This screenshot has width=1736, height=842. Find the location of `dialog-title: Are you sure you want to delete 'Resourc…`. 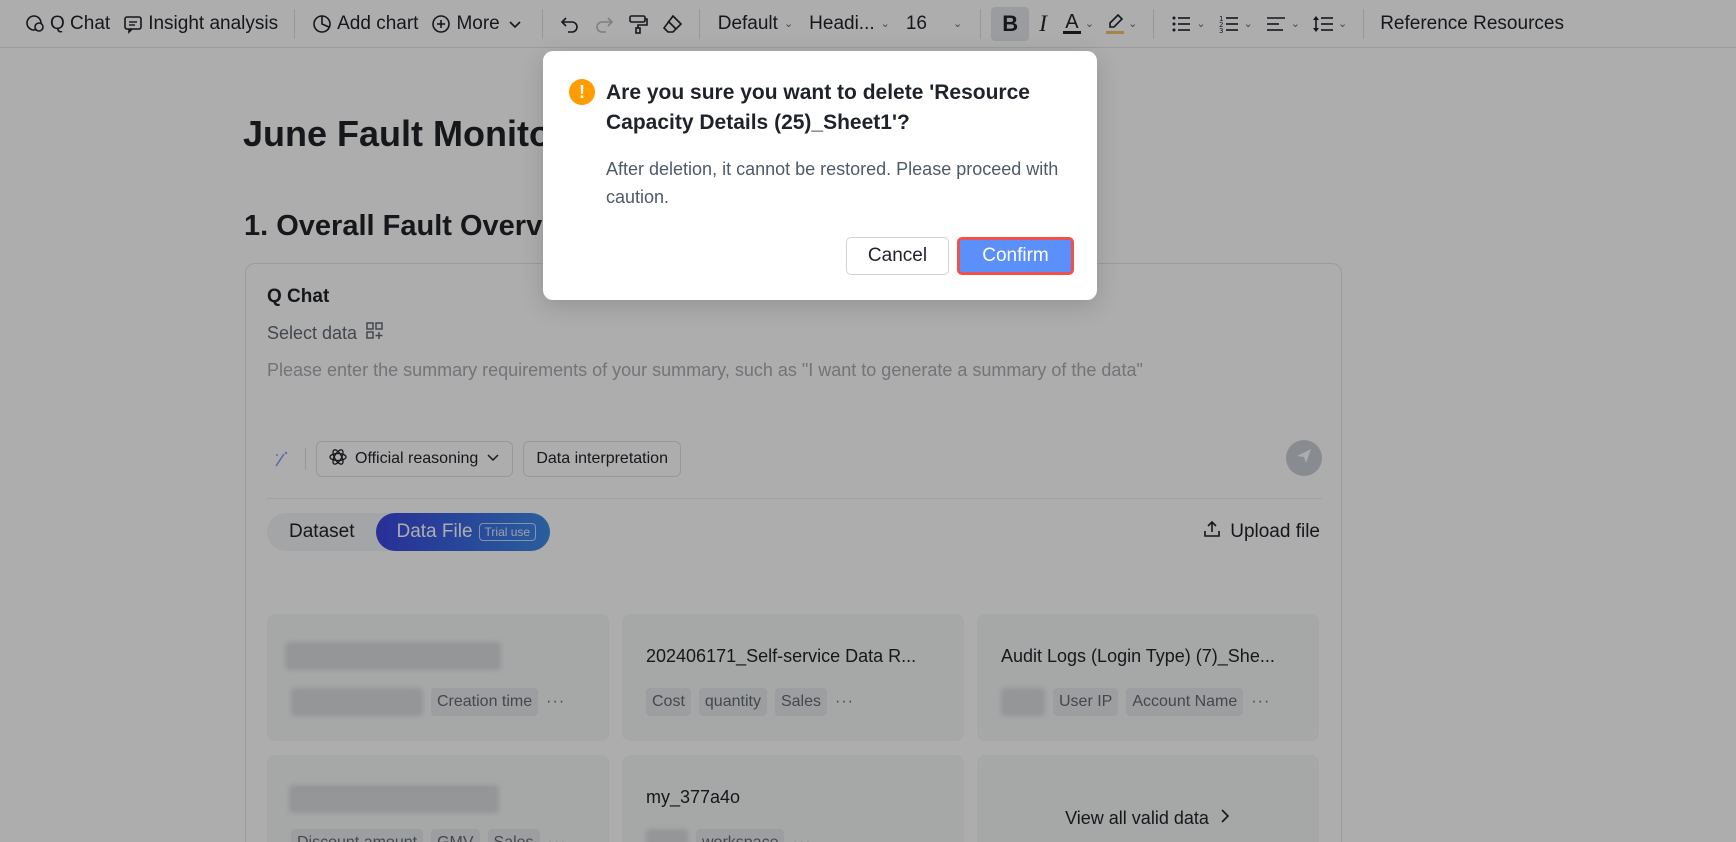

dialog-title: Are you sure you want to delete 'Resourc… is located at coordinates (818, 107).